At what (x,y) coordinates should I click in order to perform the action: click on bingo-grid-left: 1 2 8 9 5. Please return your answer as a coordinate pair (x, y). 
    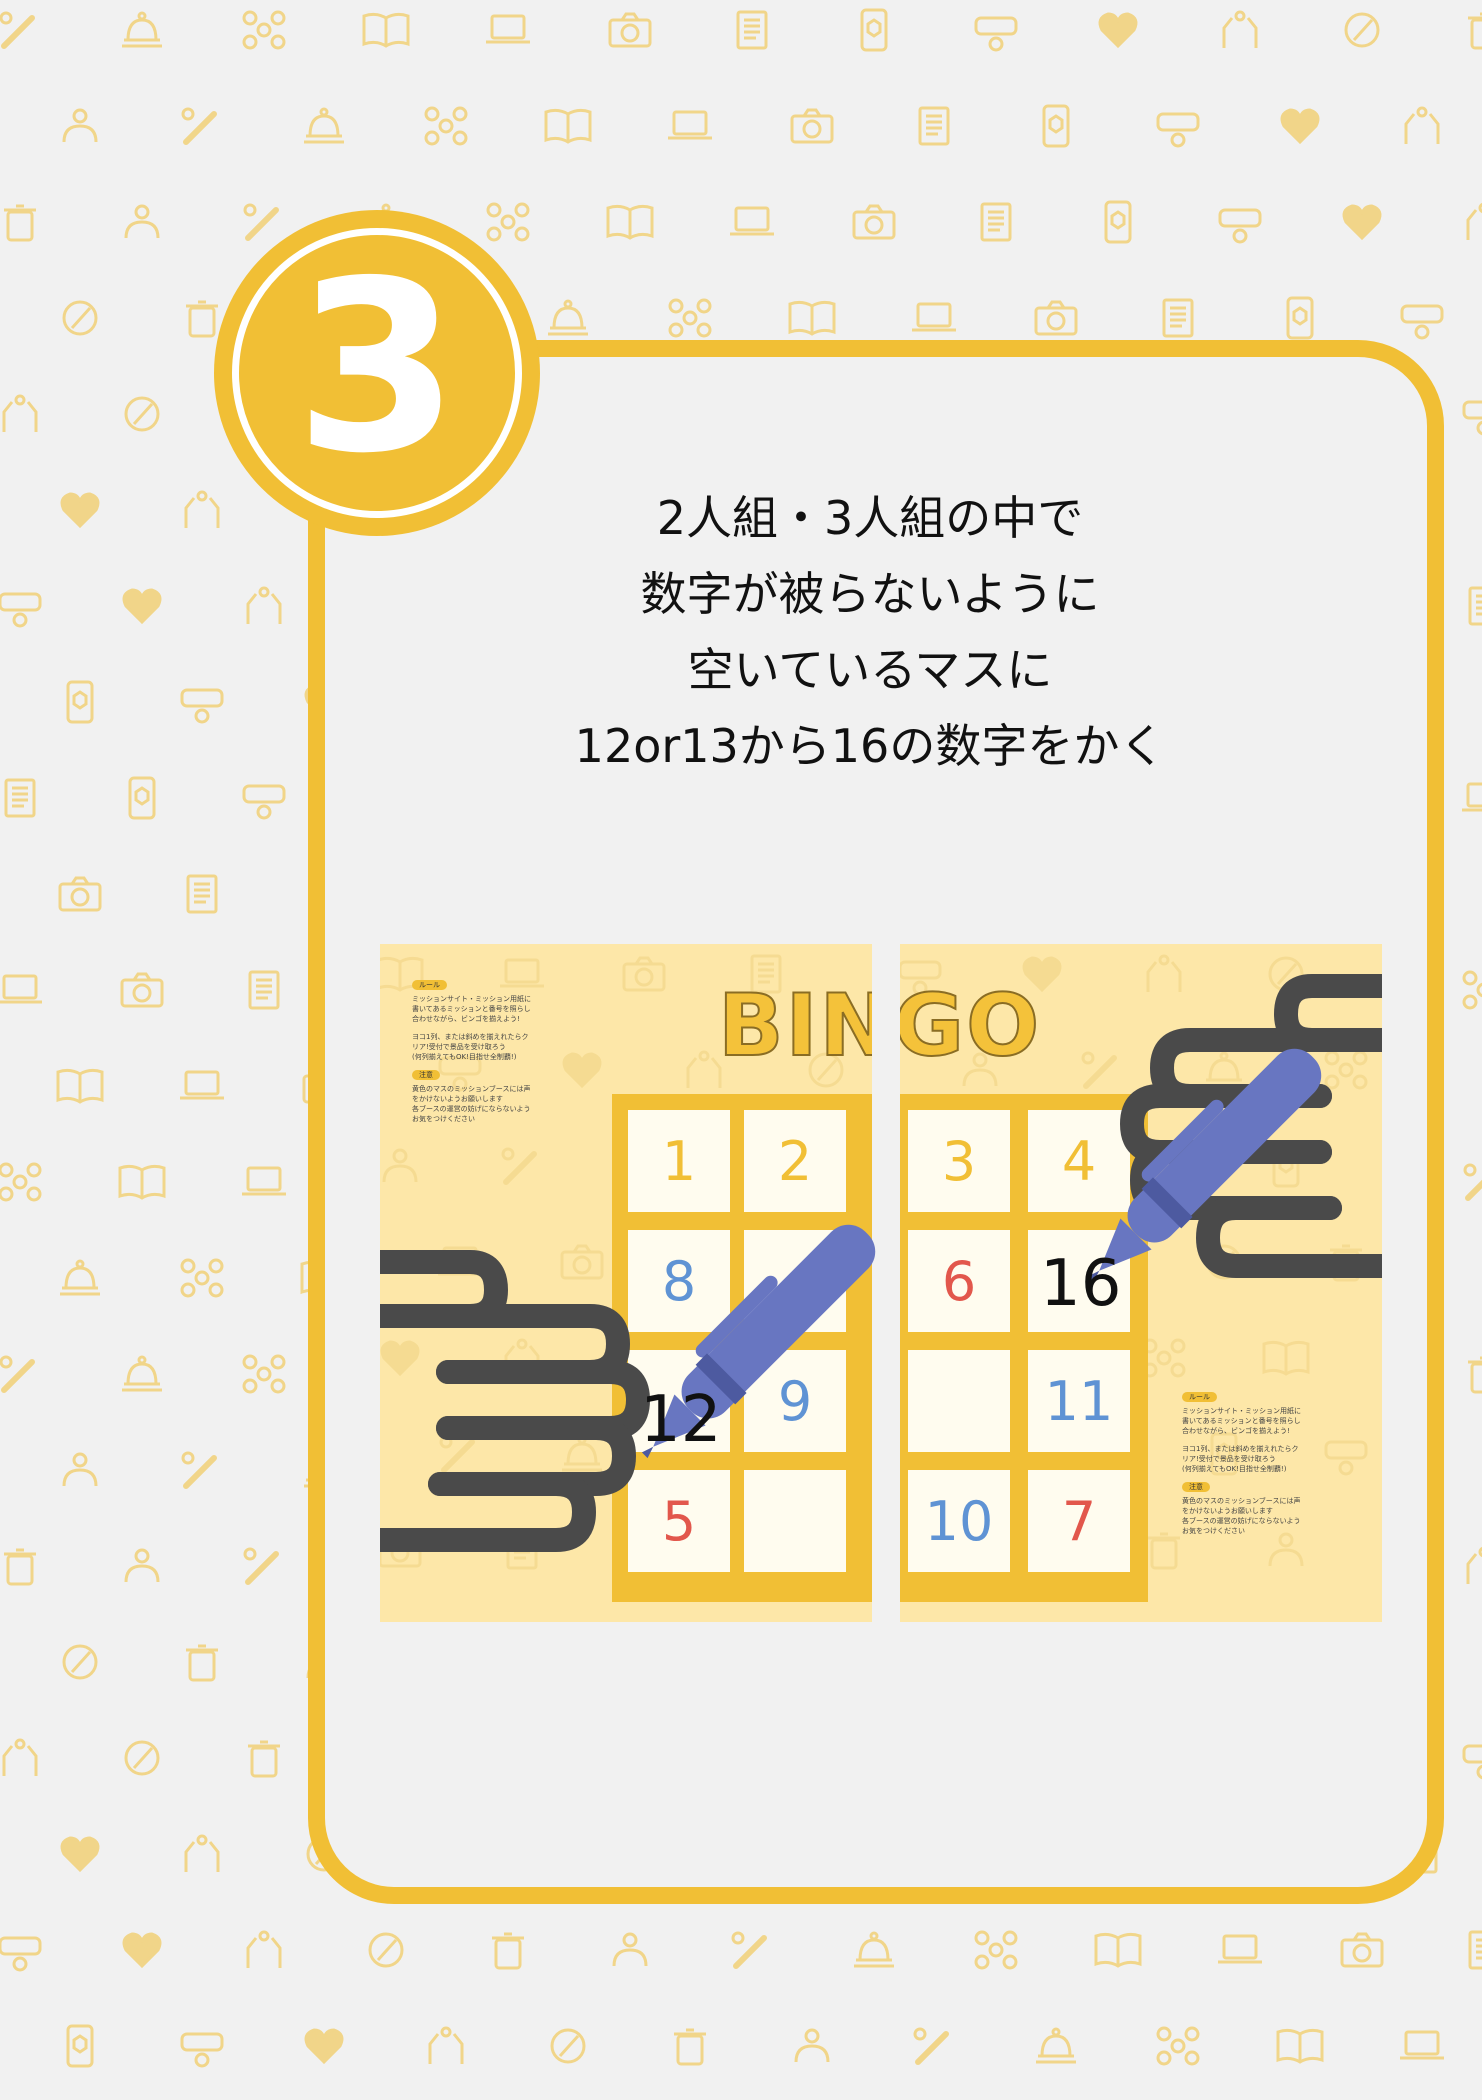
    Looking at the image, I should click on (742, 1348).